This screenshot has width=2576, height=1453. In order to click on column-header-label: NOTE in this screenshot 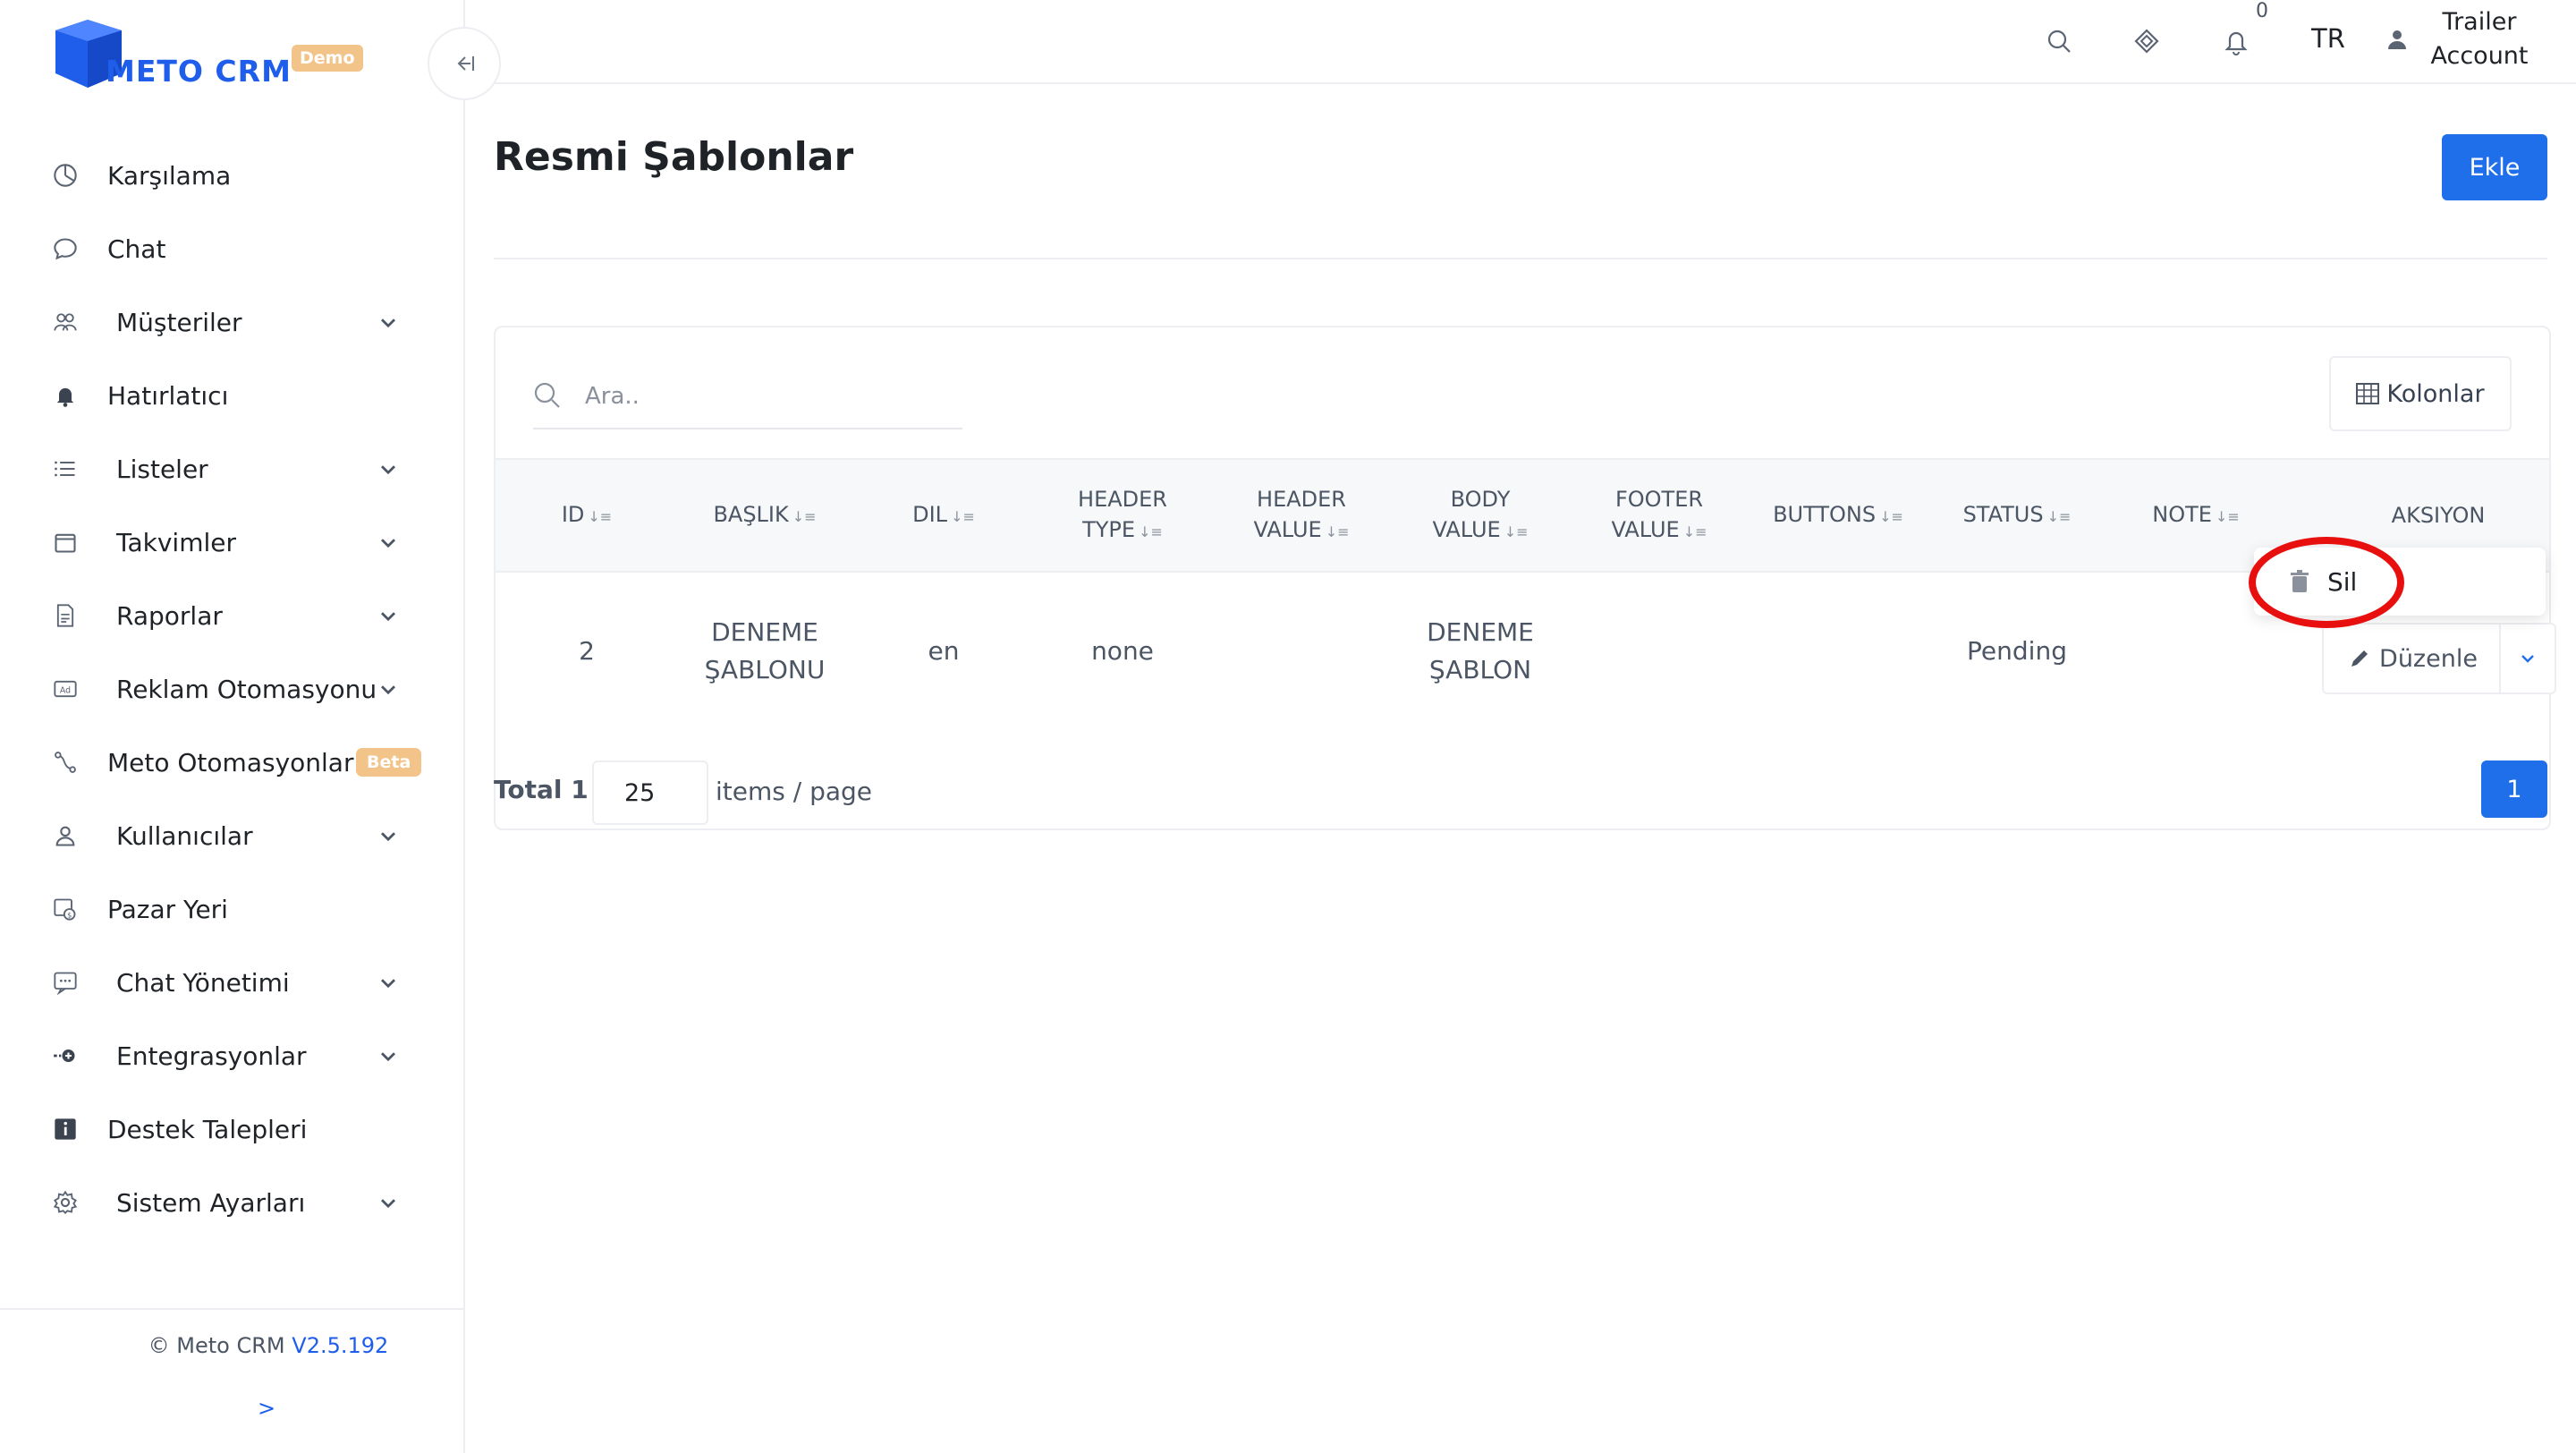, I will do `click(2182, 514)`.